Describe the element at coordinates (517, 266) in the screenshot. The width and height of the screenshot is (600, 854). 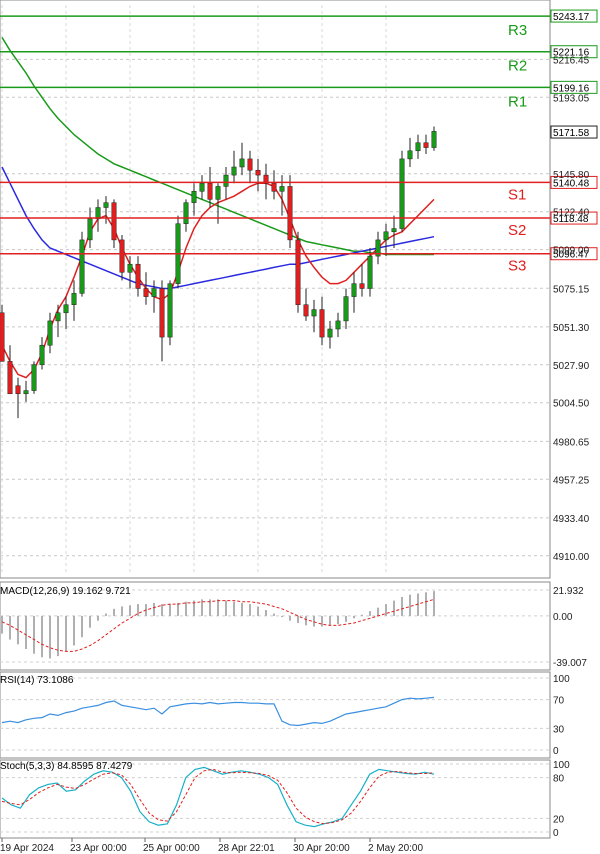
I see `level-label-s3: S3` at that location.